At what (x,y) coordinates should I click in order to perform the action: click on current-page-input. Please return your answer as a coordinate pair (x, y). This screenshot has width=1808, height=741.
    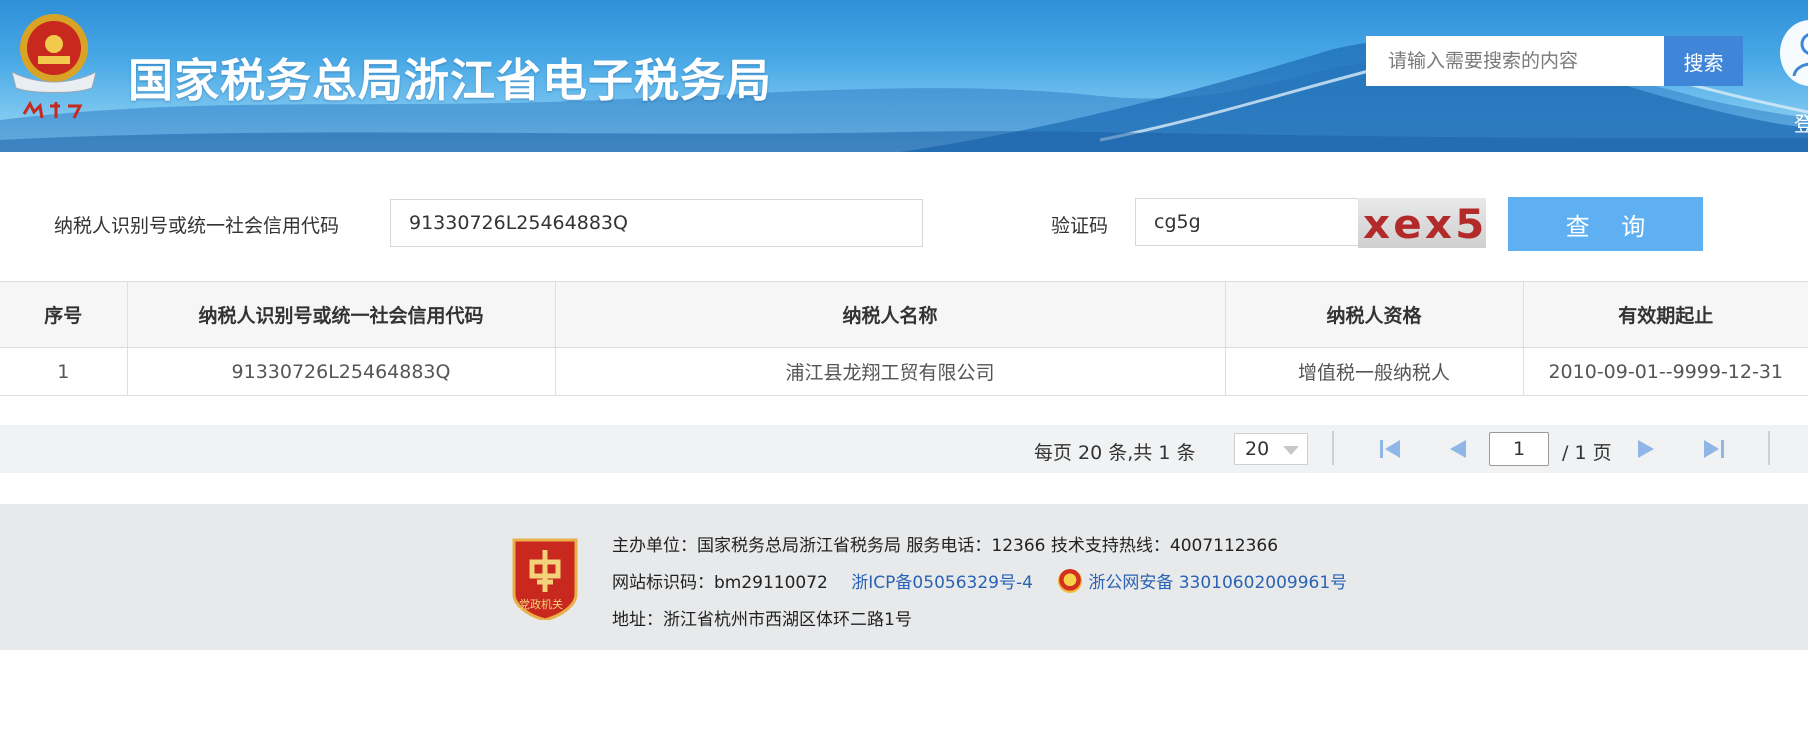
    Looking at the image, I should click on (1519, 449).